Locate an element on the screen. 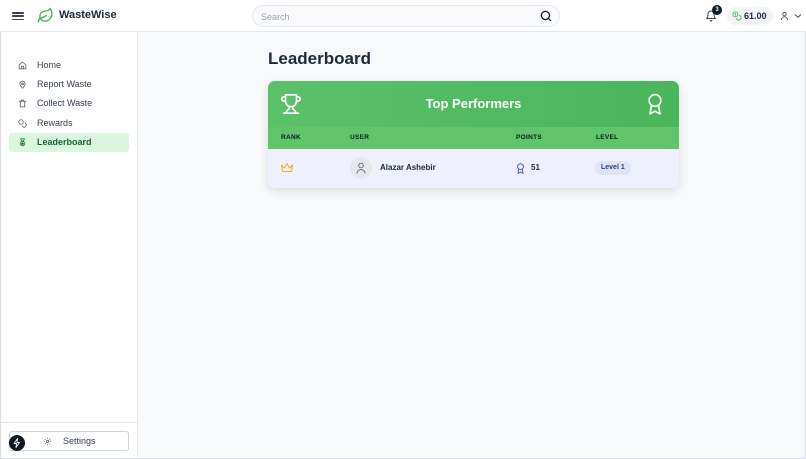 The height and width of the screenshot is (459, 806). sidebar-item-report-waste: Report Waste is located at coordinates (69, 84).